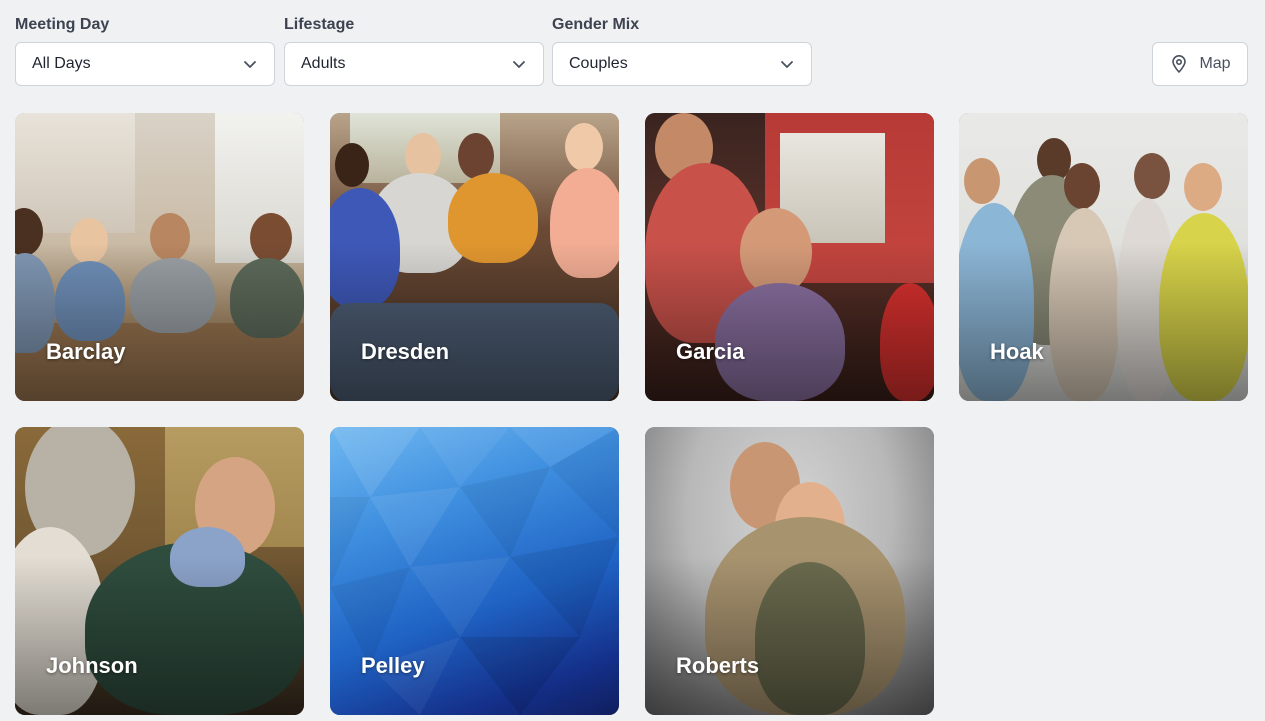  Describe the element at coordinates (319, 24) in the screenshot. I see `filter-label: Lifestage` at that location.